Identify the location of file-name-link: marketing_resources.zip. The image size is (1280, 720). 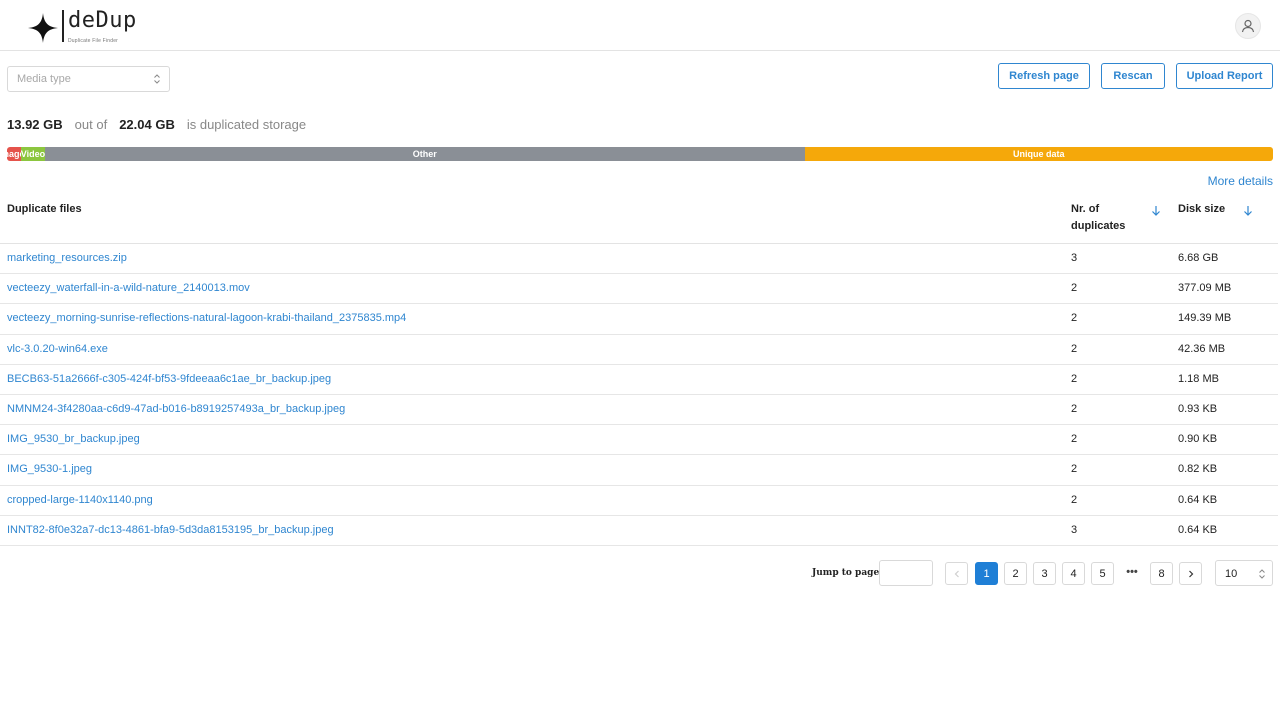
(67, 258).